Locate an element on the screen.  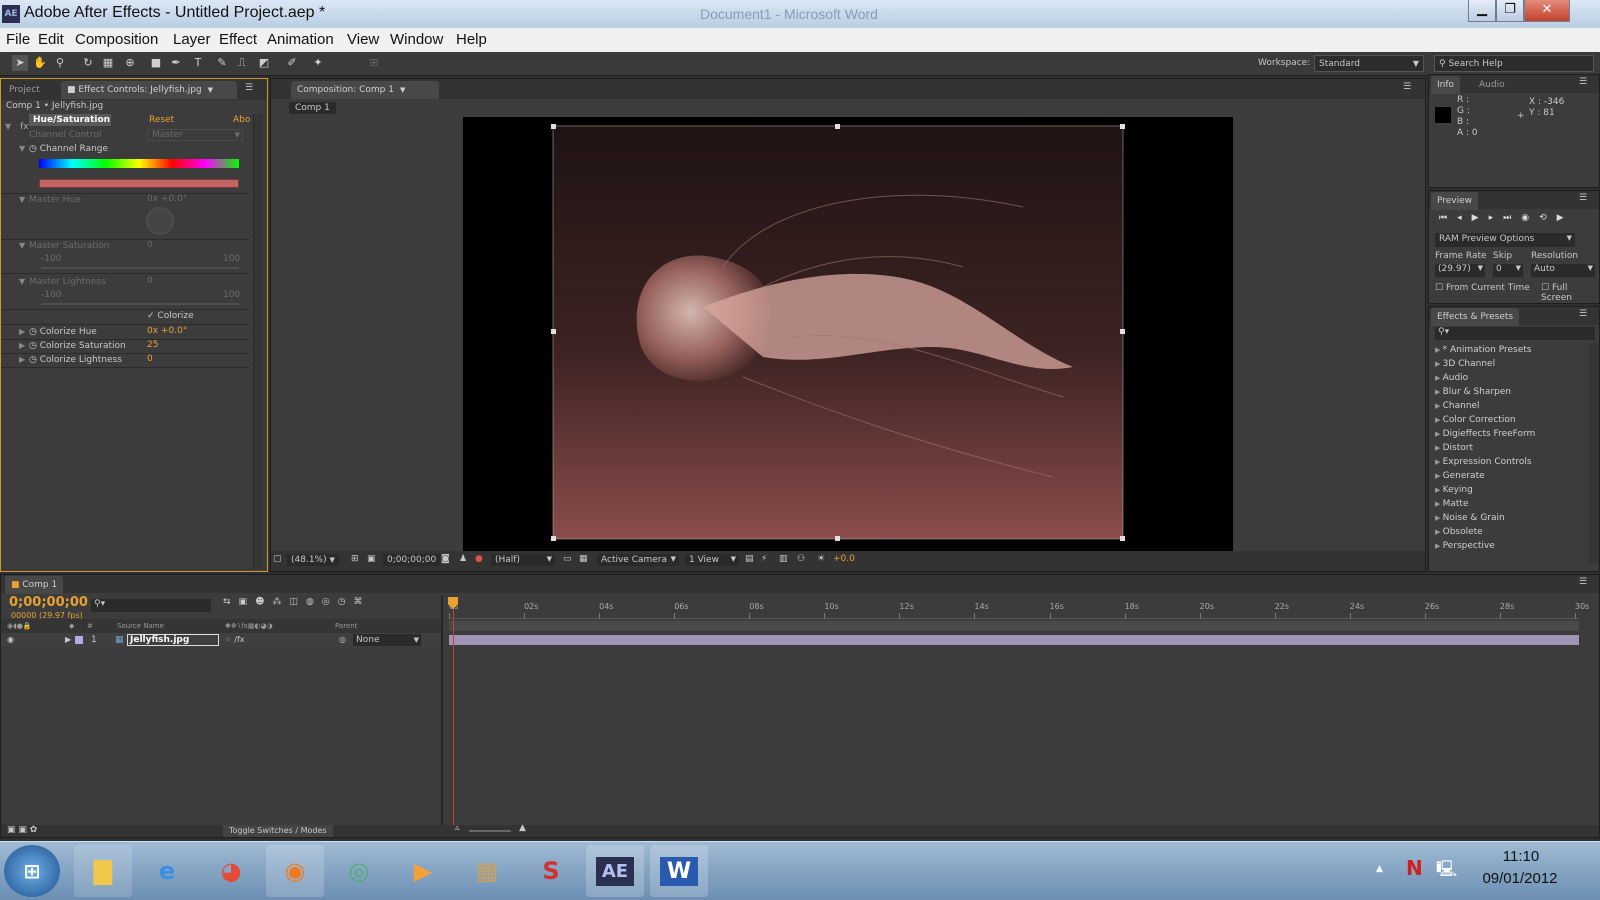
timeline-icon: ▥ is located at coordinates (783, 559).